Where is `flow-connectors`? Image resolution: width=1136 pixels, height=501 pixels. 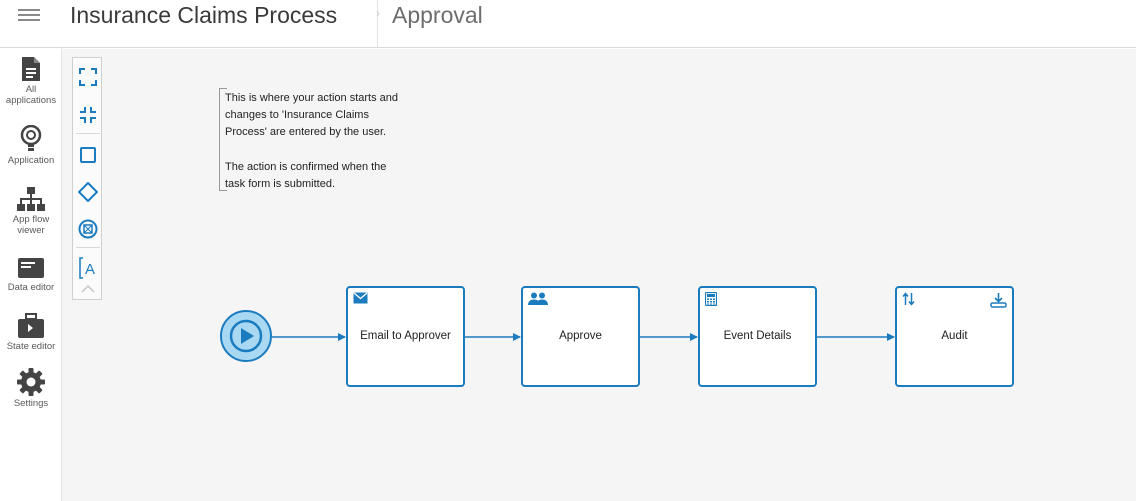 flow-connectors is located at coordinates (557, 336).